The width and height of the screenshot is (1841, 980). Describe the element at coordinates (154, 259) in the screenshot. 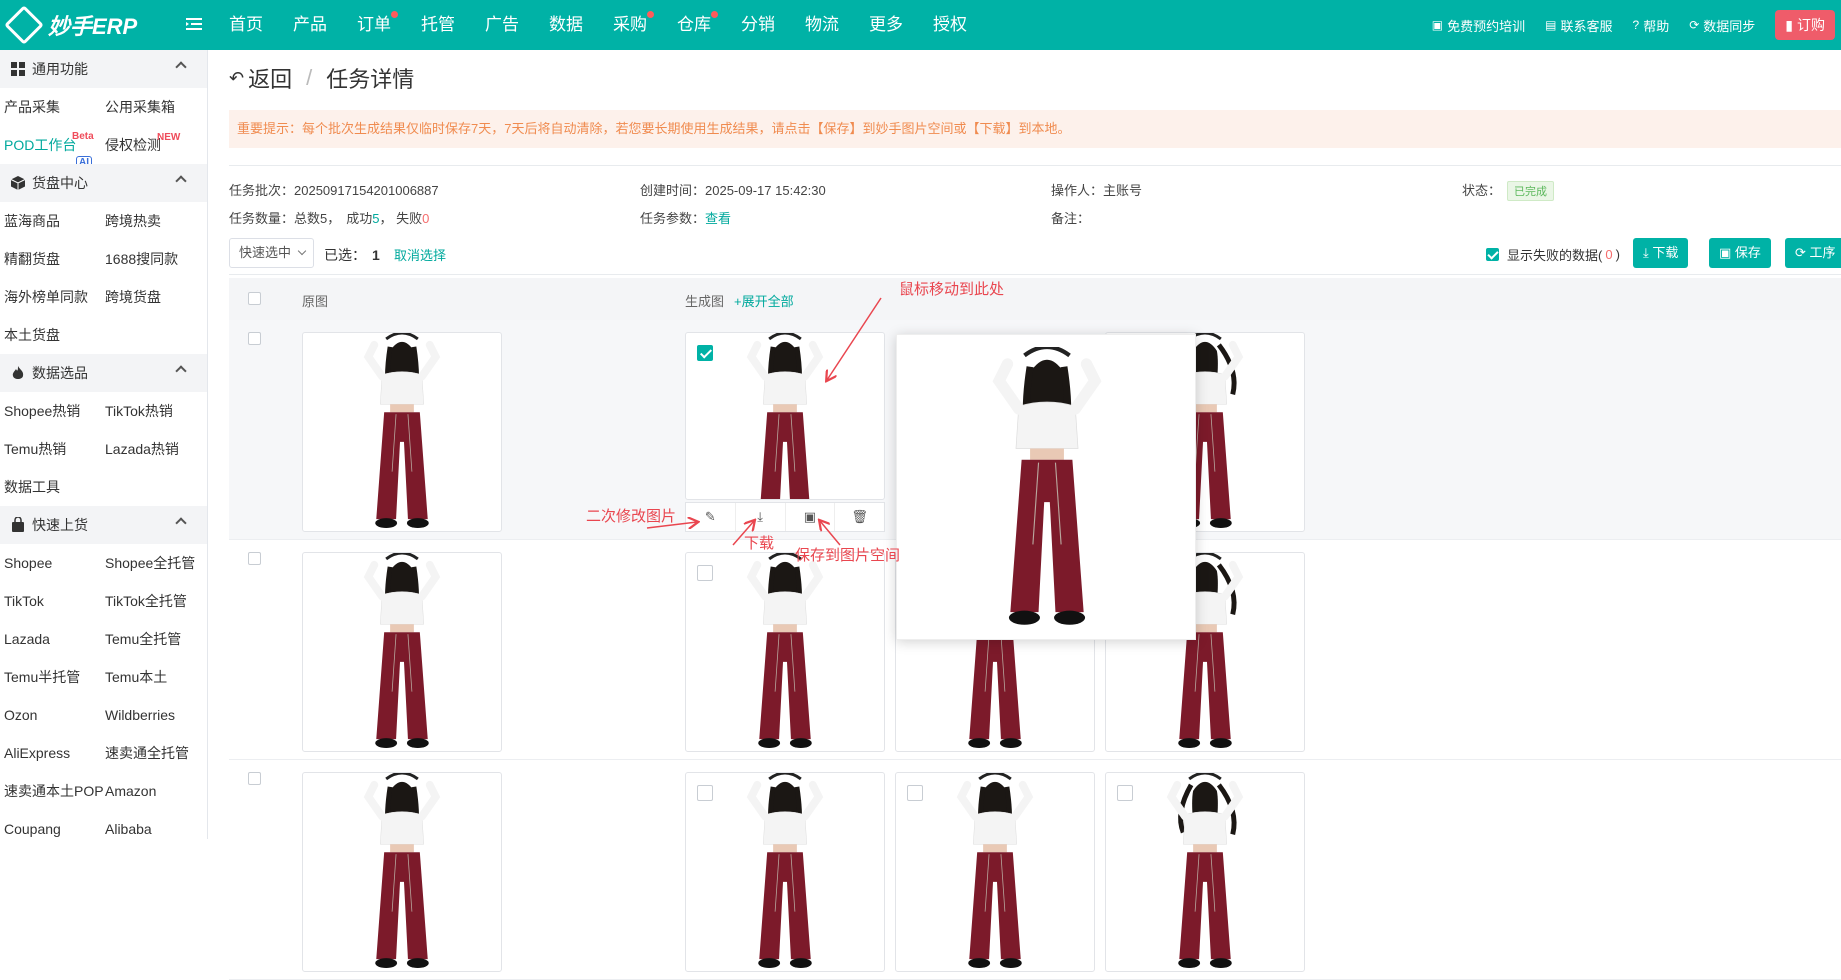

I see `sidebar-link: 1688搜同款` at that location.